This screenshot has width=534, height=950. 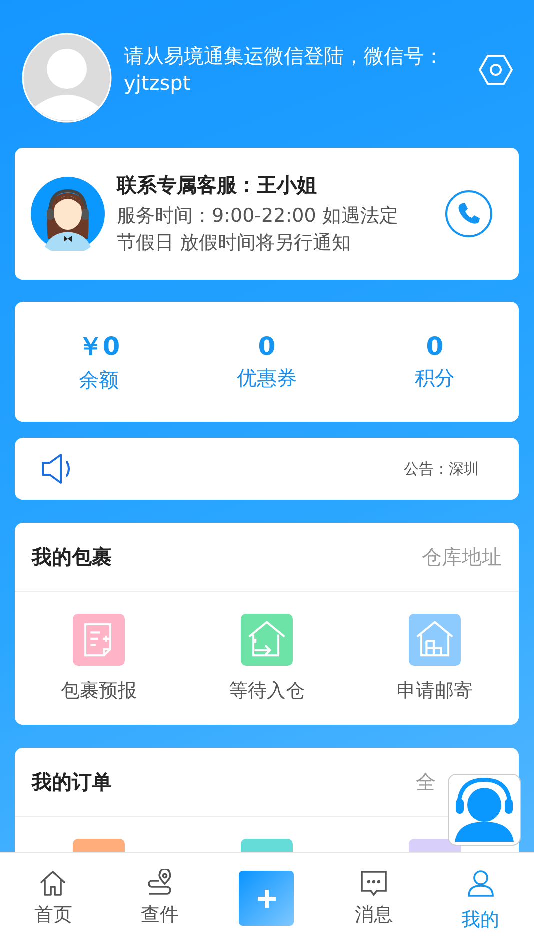 I want to click on phone-icon, so click(x=469, y=214).